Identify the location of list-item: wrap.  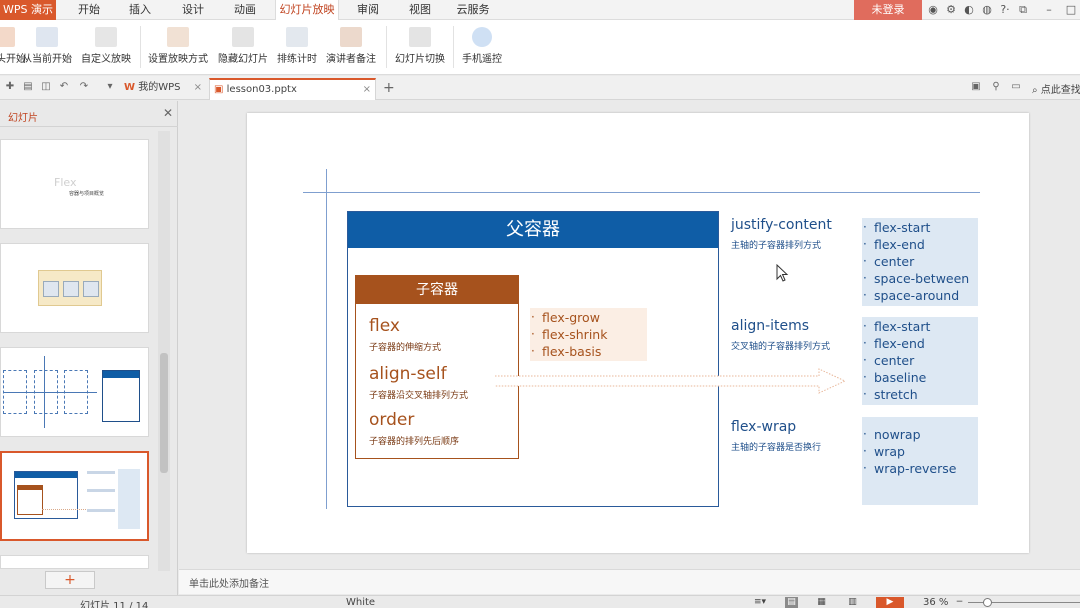
(920, 451).